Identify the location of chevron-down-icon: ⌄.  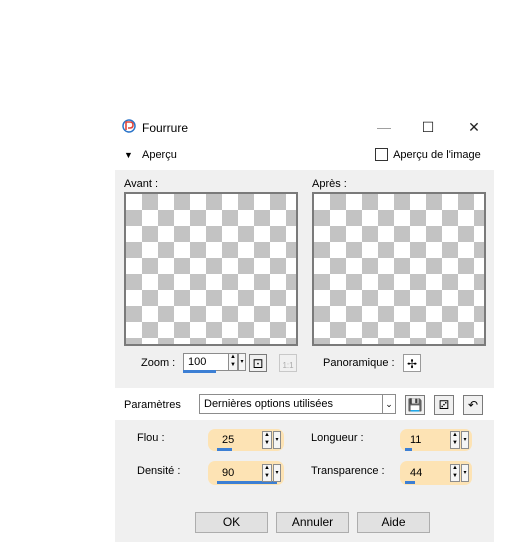
(389, 404).